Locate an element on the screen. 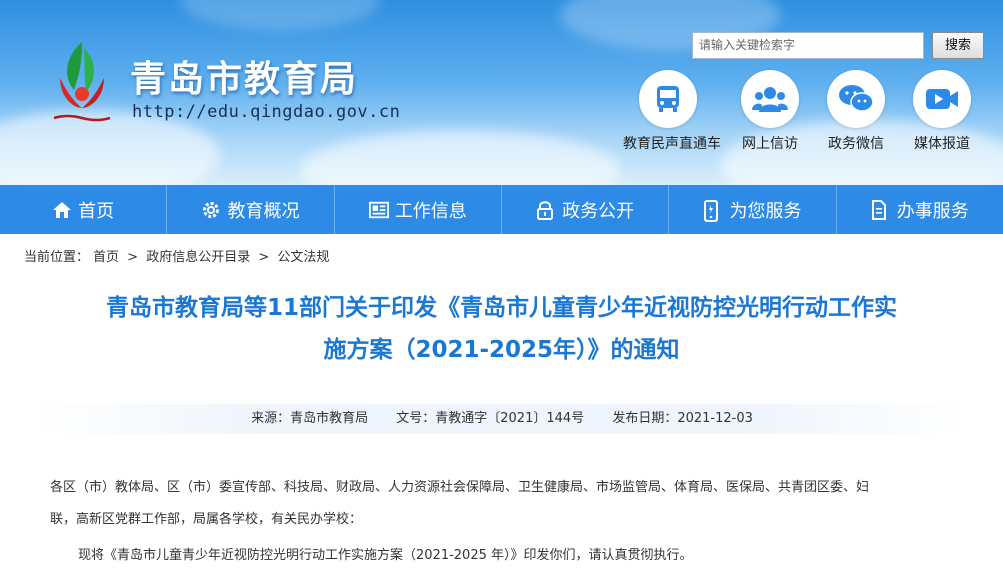  bus-icon is located at coordinates (668, 99).